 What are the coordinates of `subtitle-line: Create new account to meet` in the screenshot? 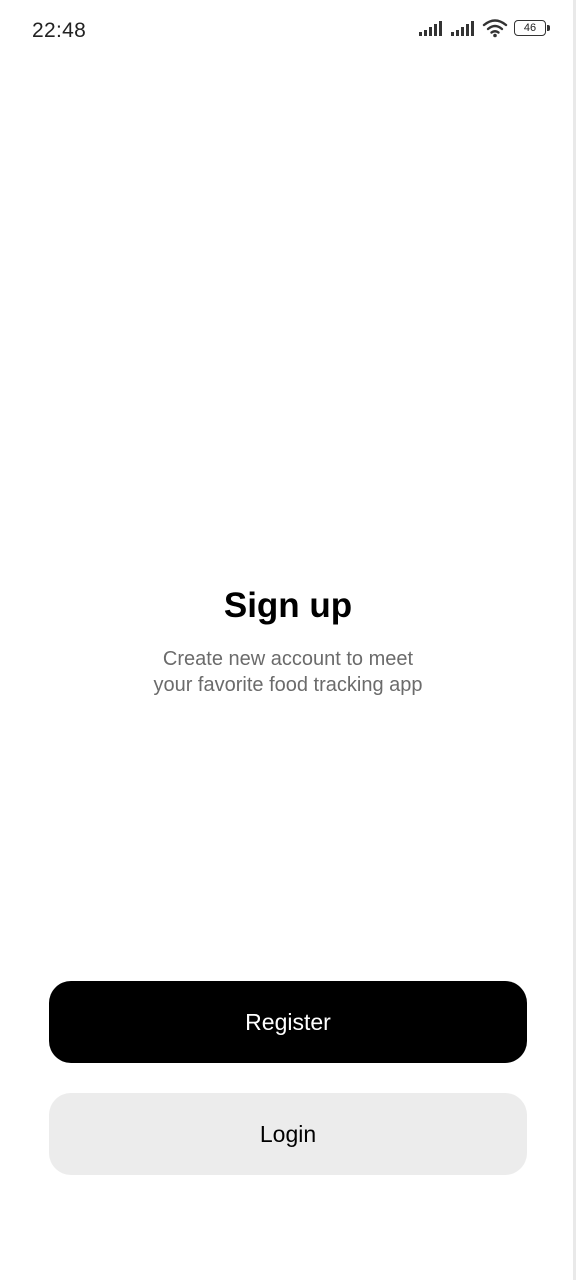 It's located at (288, 659).